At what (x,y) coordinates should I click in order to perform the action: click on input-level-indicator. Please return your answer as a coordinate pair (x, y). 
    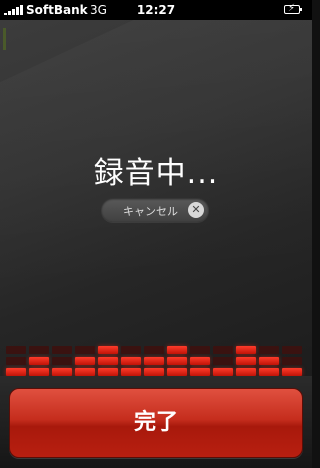
    Looking at the image, I should click on (4, 39).